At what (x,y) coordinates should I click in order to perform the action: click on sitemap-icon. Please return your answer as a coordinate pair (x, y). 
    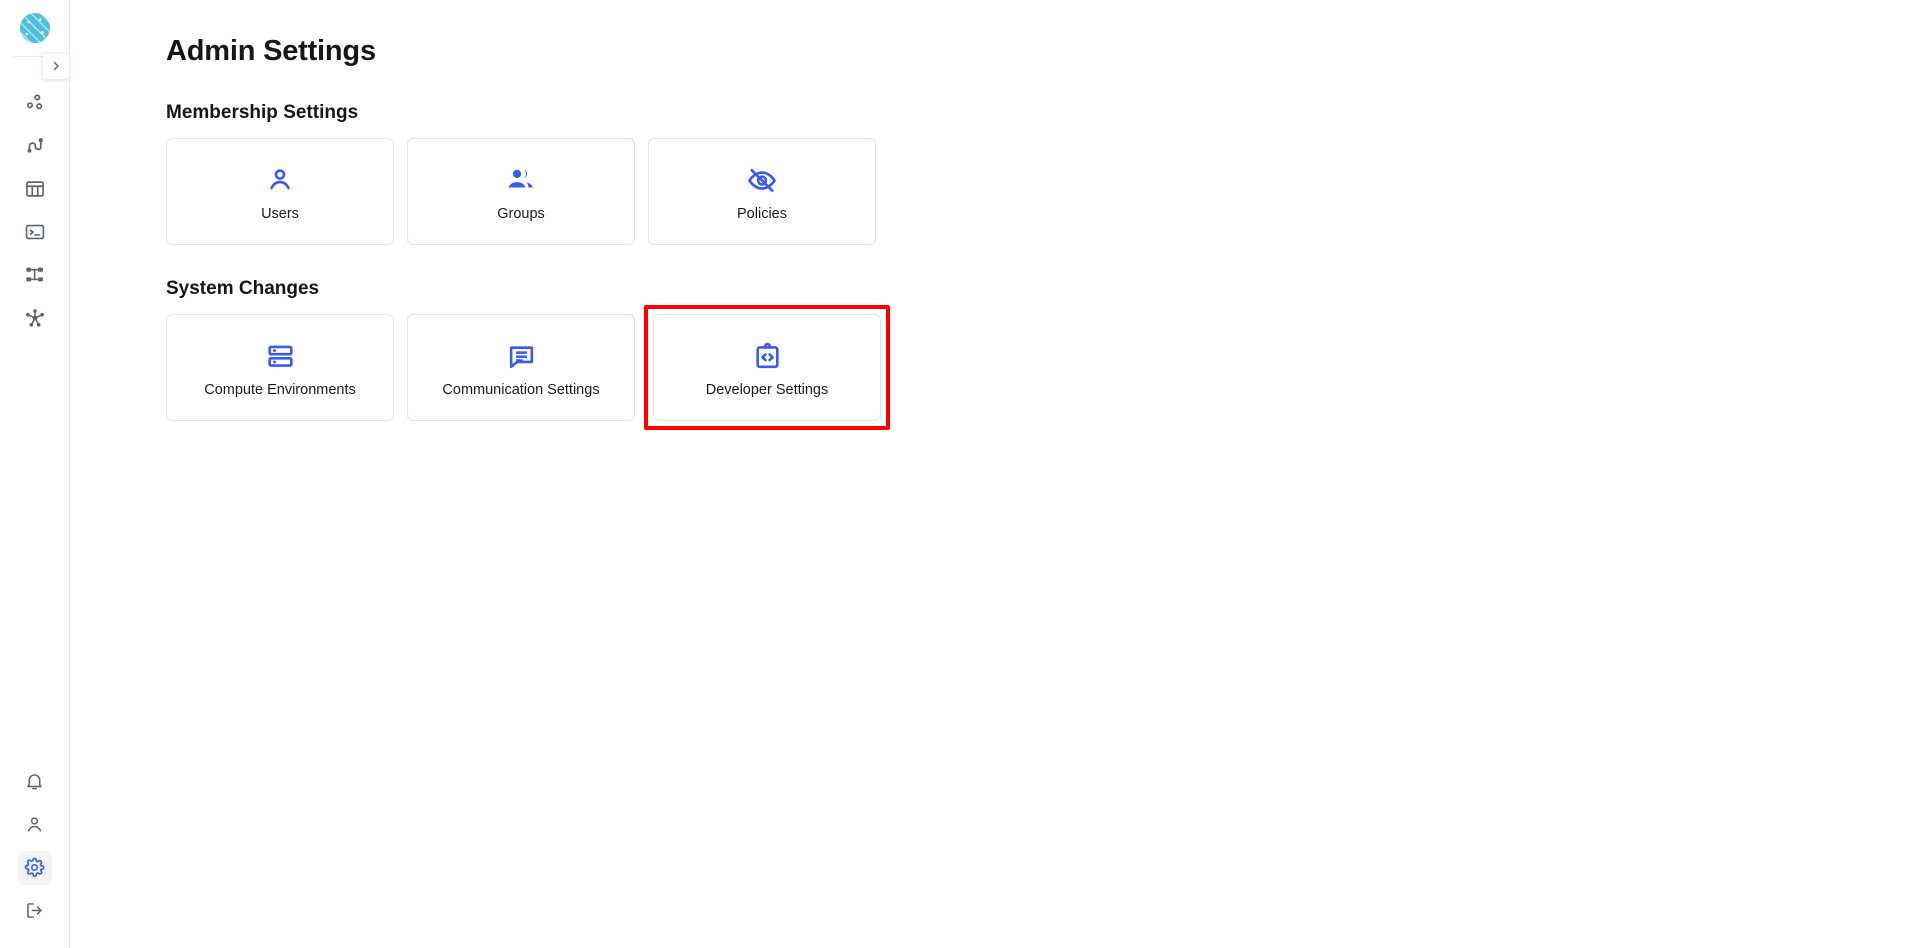
    Looking at the image, I should click on (34, 274).